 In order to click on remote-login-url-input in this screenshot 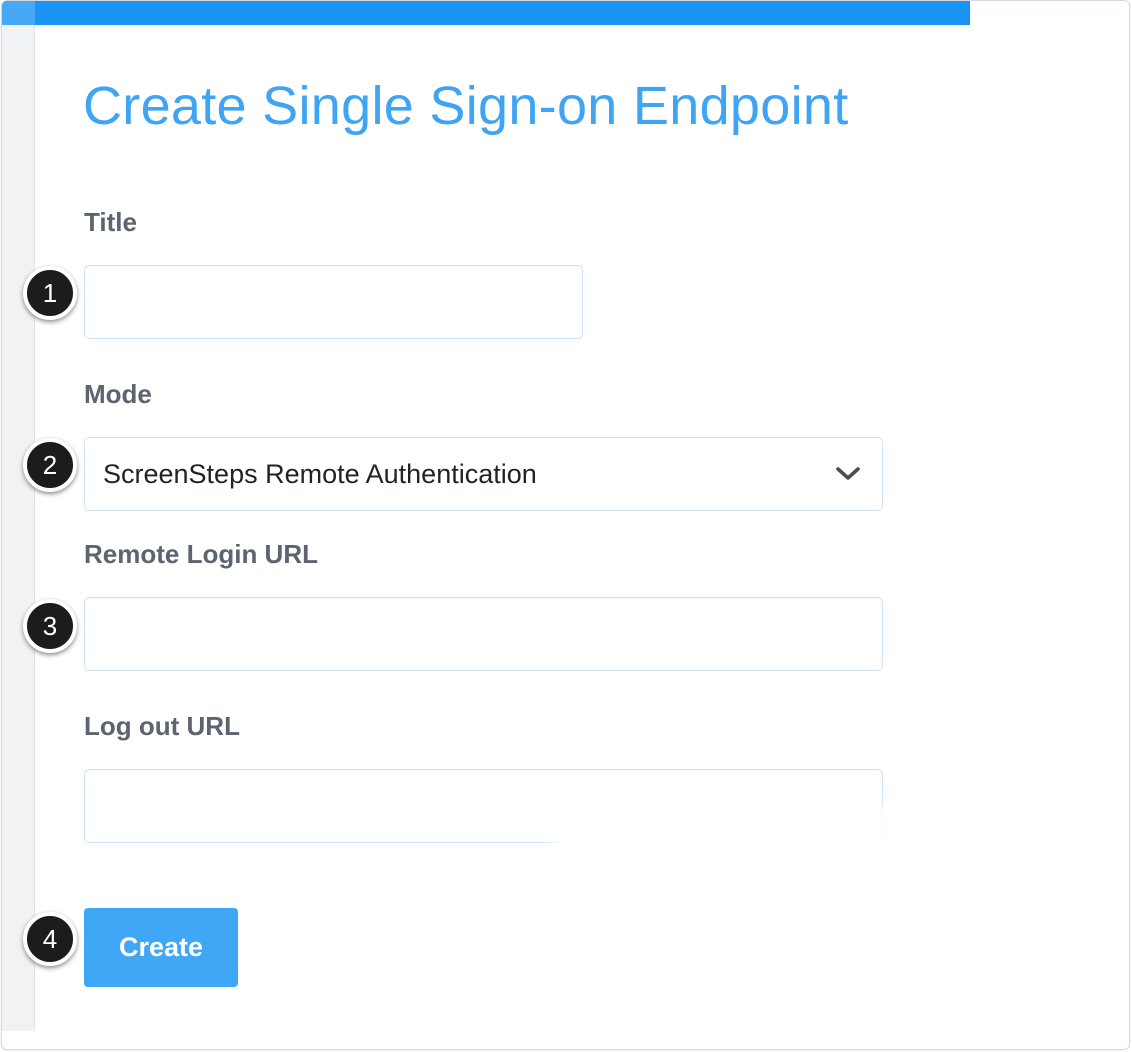, I will do `click(483, 634)`.